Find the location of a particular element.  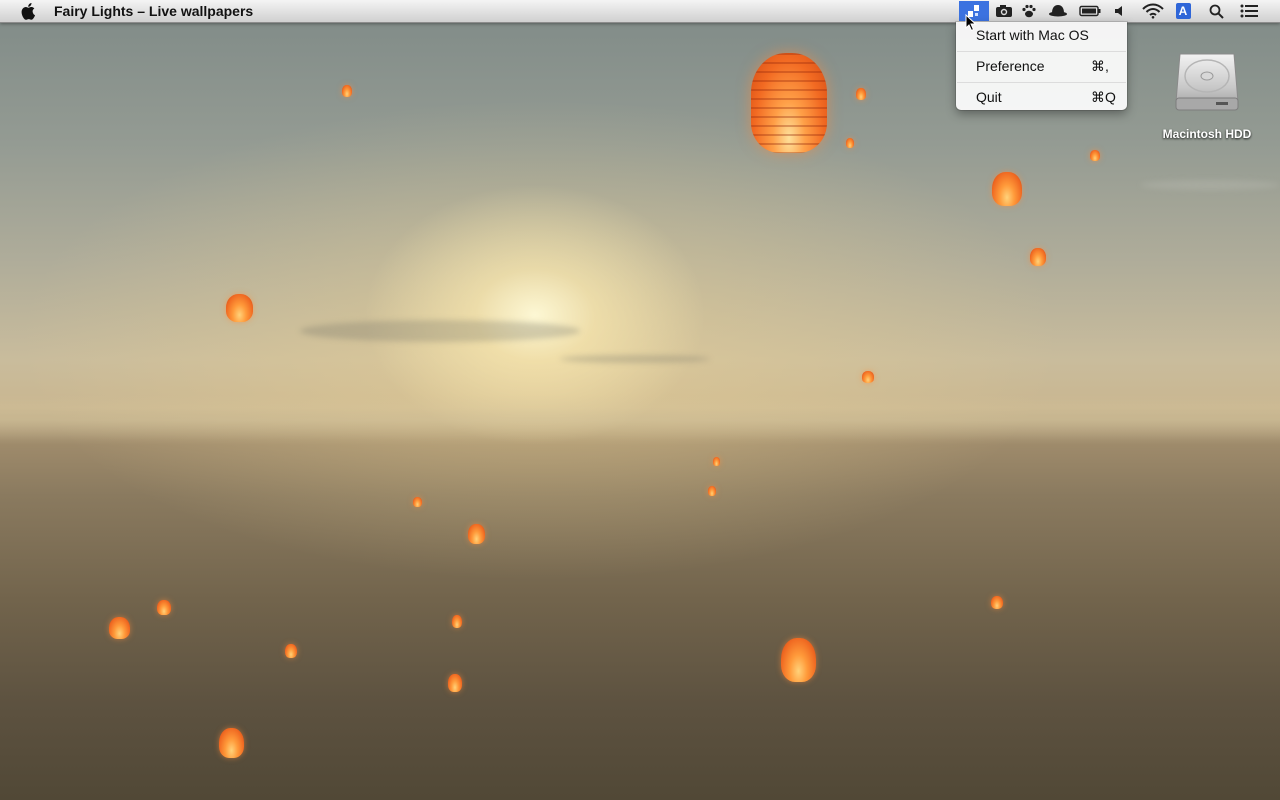

input-source-letter: A is located at coordinates (1183, 11).